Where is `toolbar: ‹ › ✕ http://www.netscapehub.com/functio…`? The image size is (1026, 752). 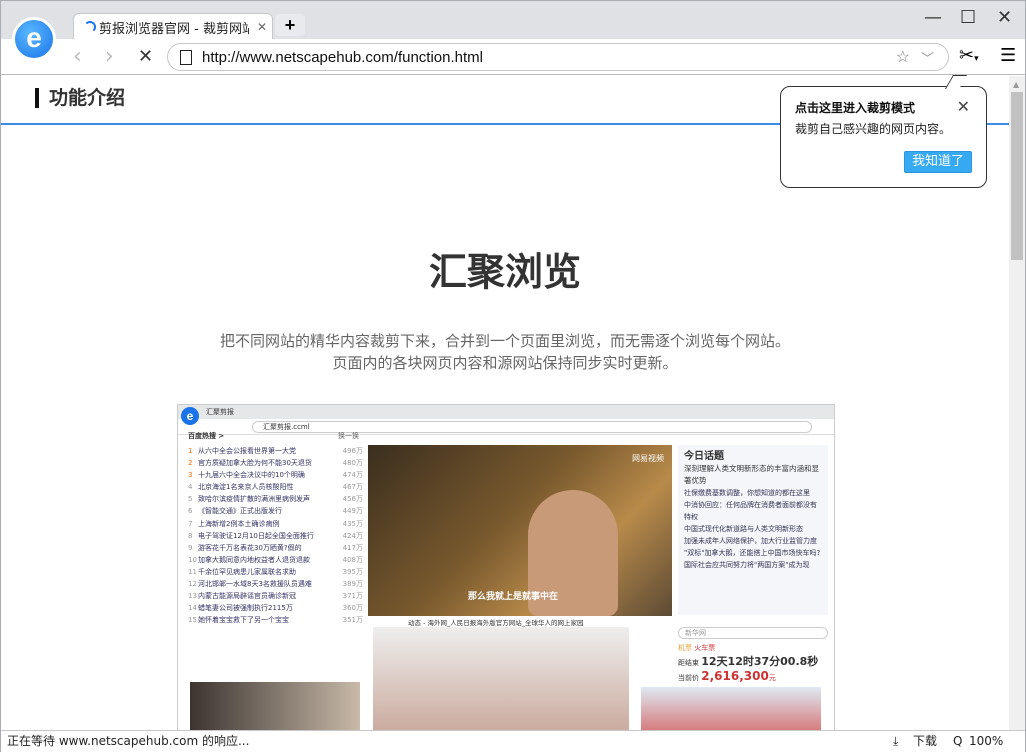
toolbar: ‹ › ✕ http://www.netscapehub.com/functio… is located at coordinates (513, 57).